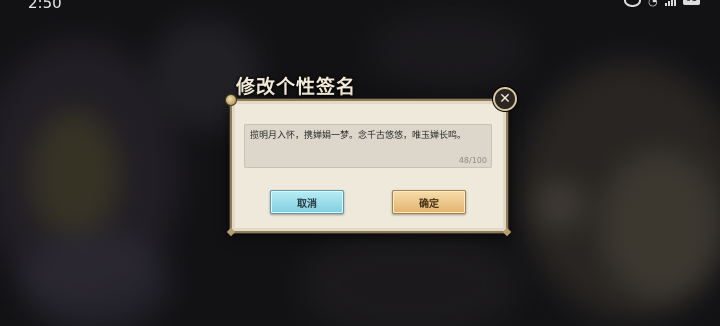 Image resolution: width=720 pixels, height=326 pixels. I want to click on battery-icon: 61, so click(691, 2).